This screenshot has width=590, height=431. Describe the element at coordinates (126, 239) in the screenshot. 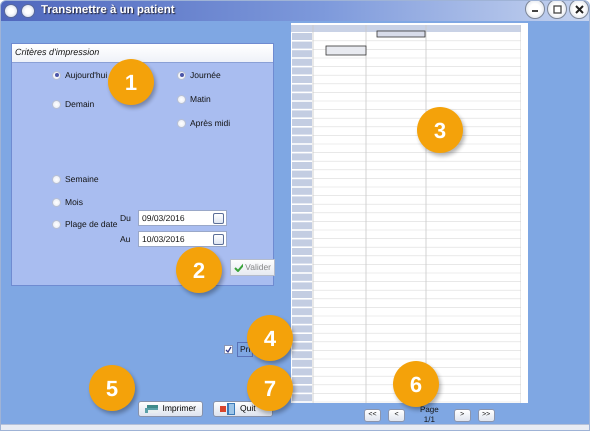

I see `date-label: Au` at that location.